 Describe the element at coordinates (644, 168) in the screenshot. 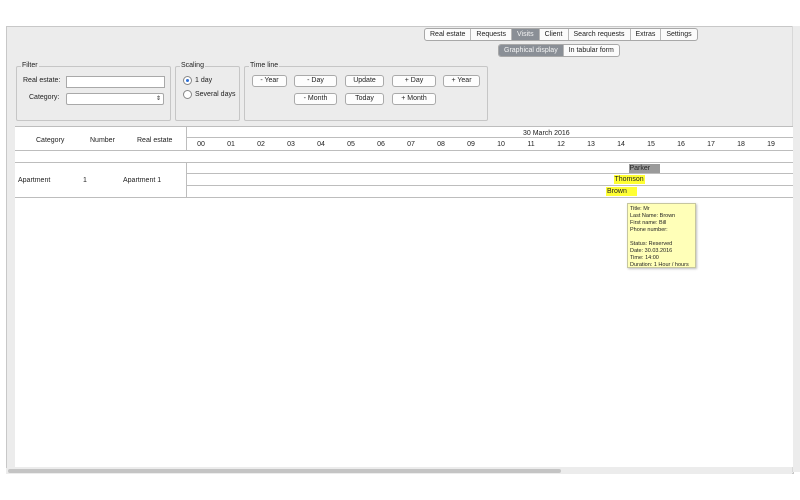

I see `booking-bar: Parker` at that location.